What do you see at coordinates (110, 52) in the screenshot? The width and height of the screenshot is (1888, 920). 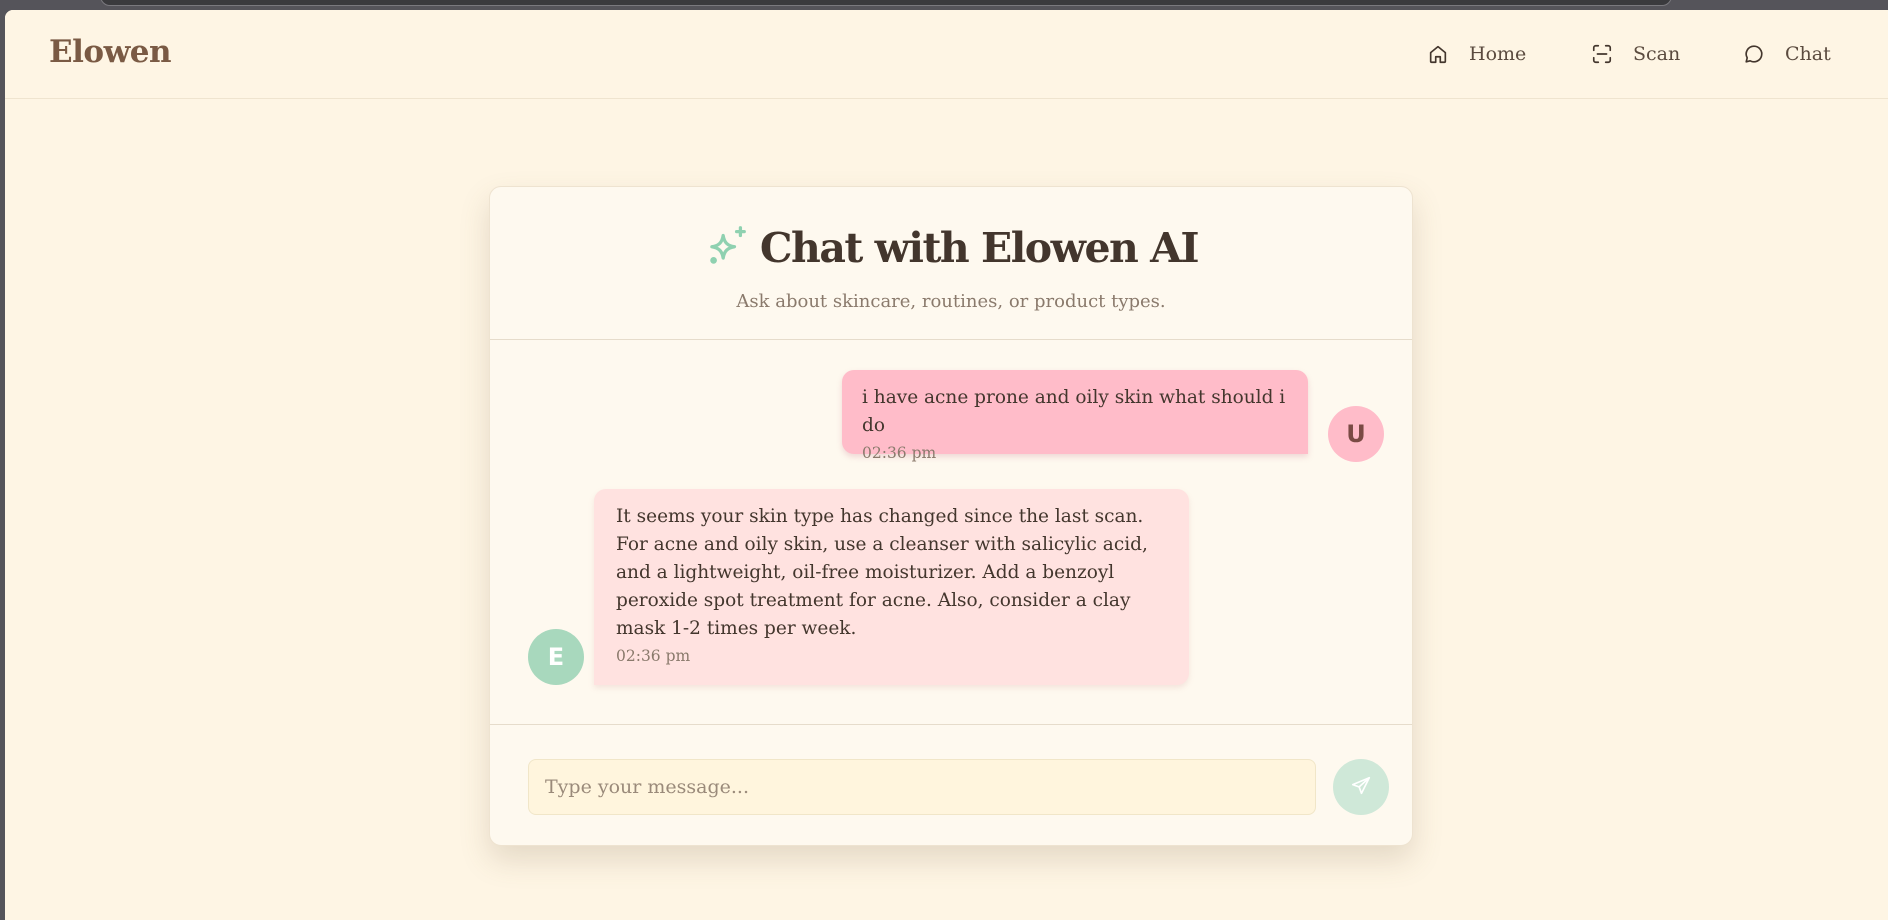 I see `brand-logo: Elowen` at bounding box center [110, 52].